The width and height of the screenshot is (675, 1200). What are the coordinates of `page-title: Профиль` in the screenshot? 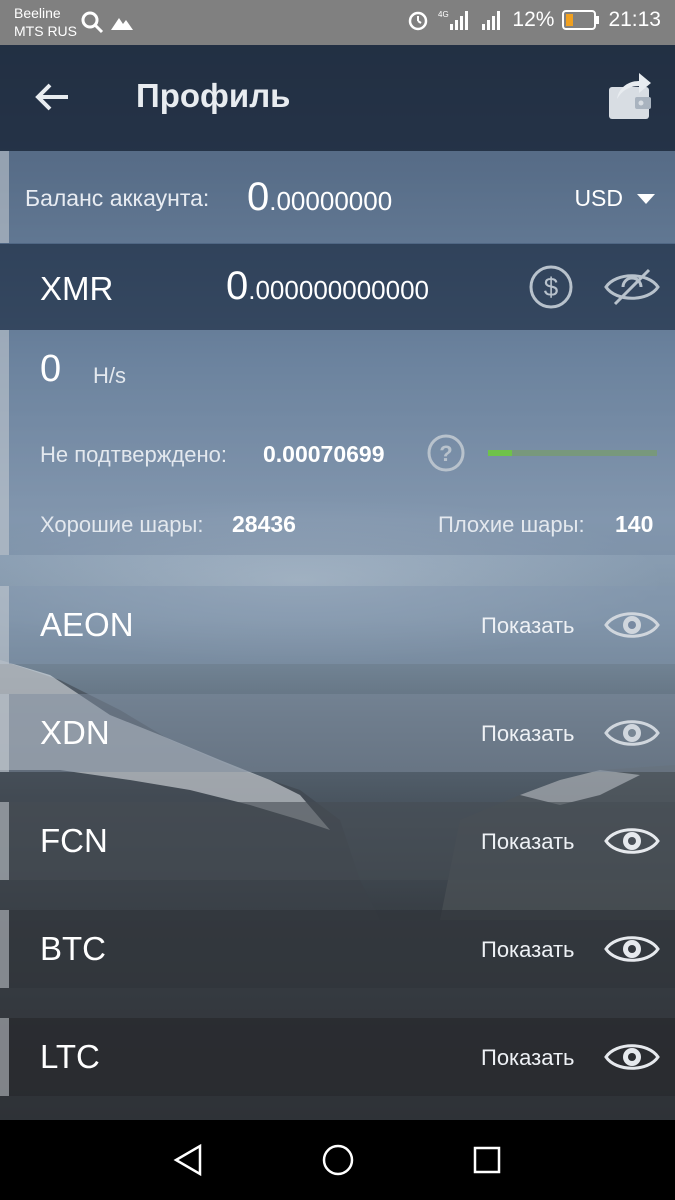 It's located at (213, 95).